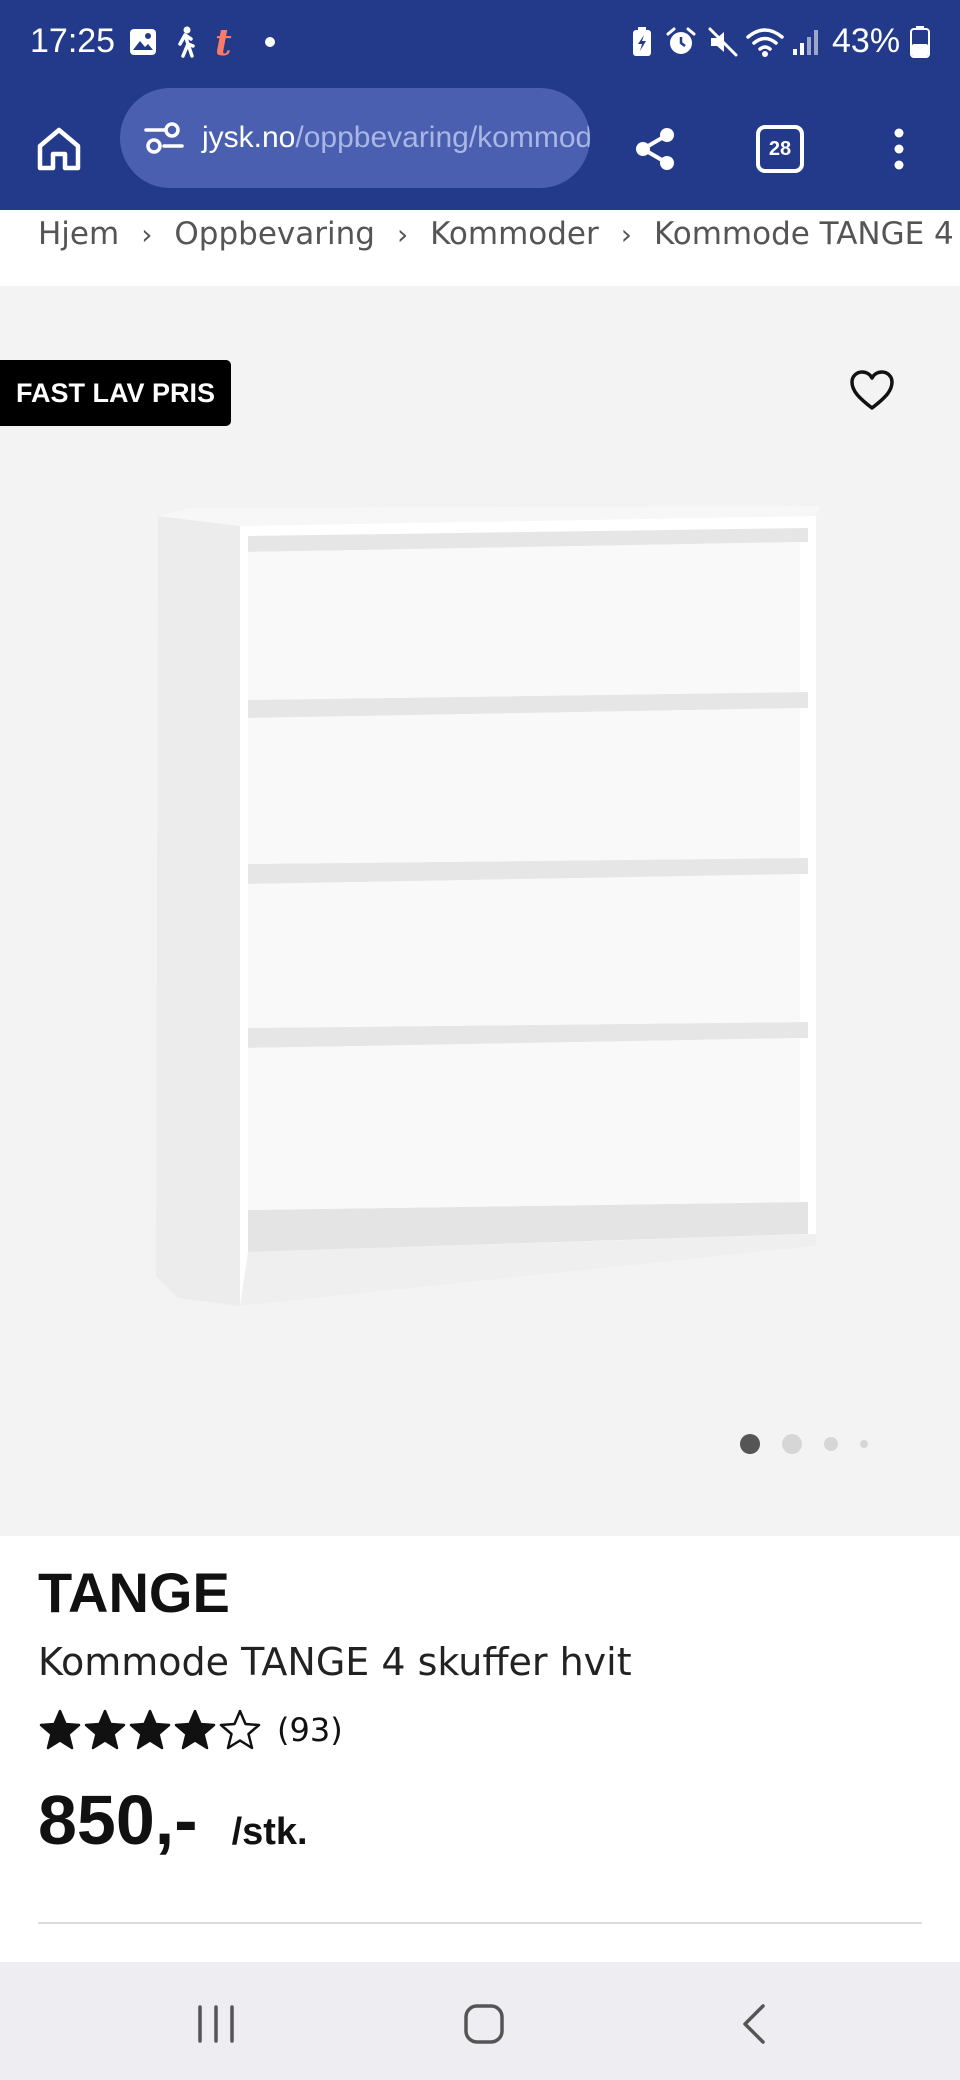 Image resolution: width=960 pixels, height=2080 pixels. I want to click on breadcrumb-item-storage: Oppbevaring, so click(274, 234).